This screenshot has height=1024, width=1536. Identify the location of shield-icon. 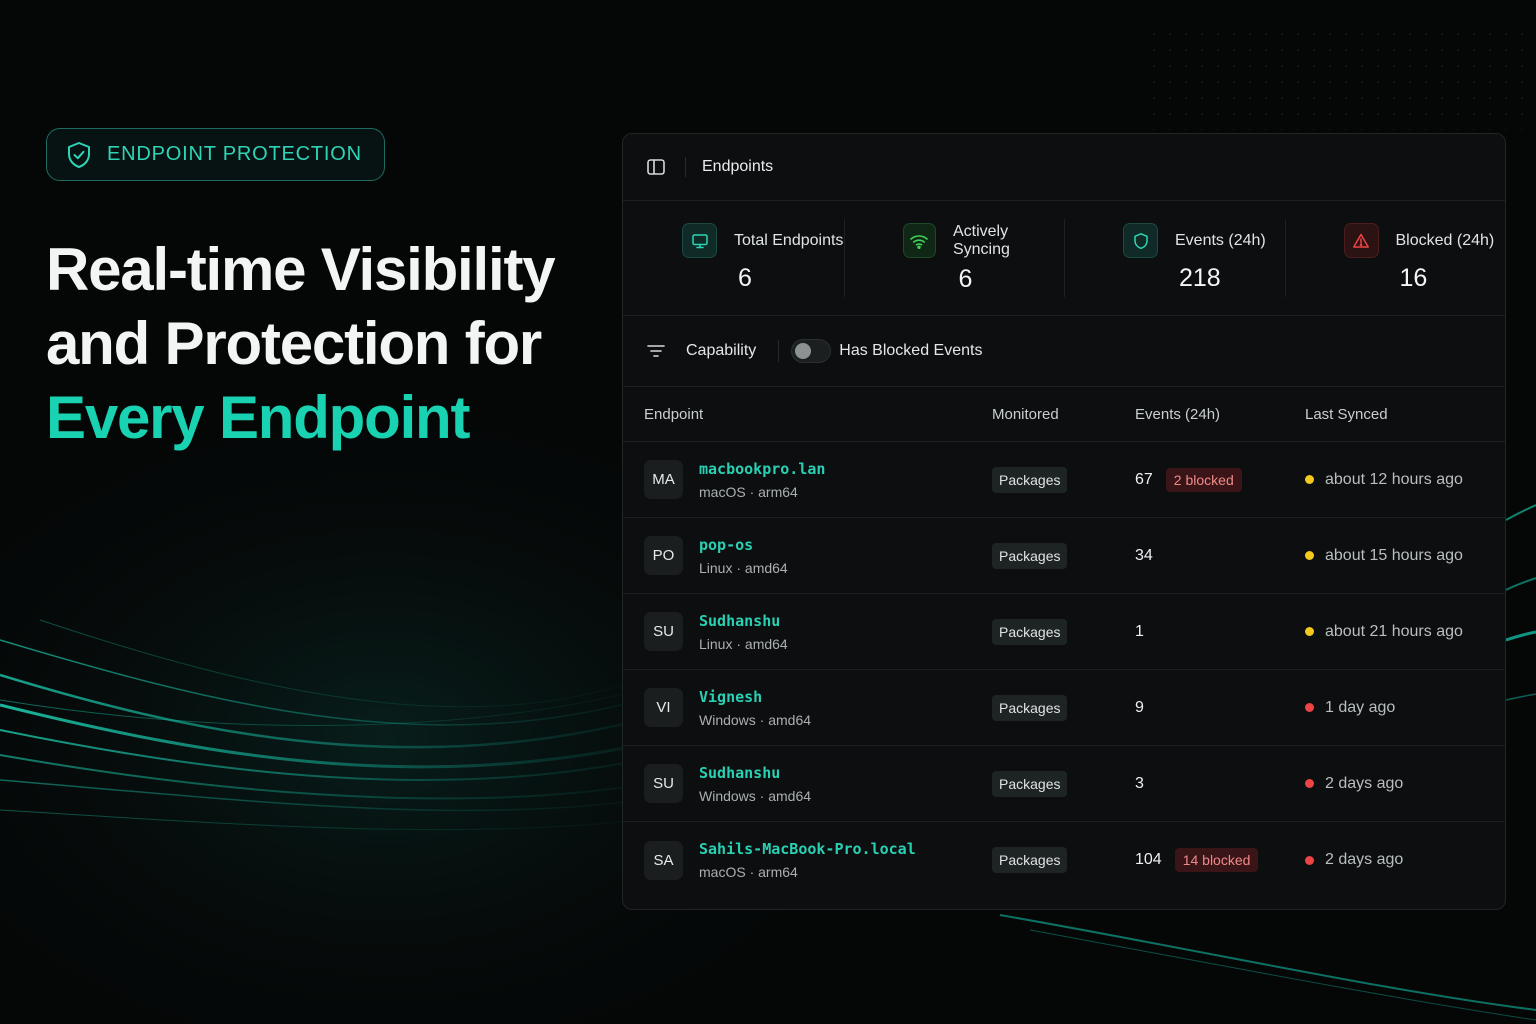
(1140, 240).